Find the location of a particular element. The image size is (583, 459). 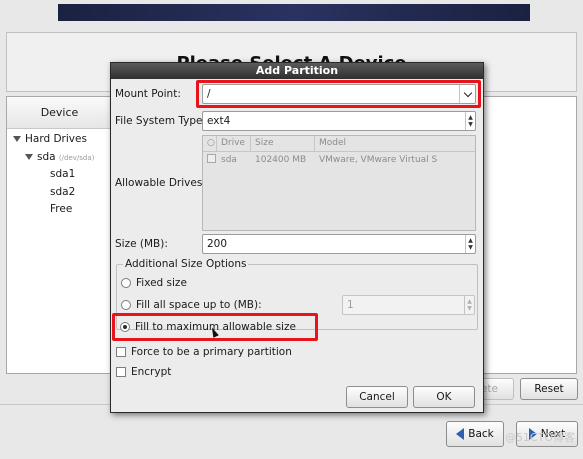

back-button: Back is located at coordinates (475, 434).